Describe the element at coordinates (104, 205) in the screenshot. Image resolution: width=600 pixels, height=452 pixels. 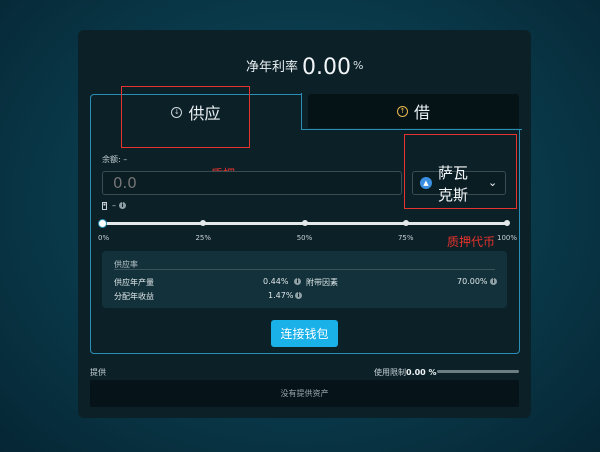
I see `gas-pump-icon` at that location.